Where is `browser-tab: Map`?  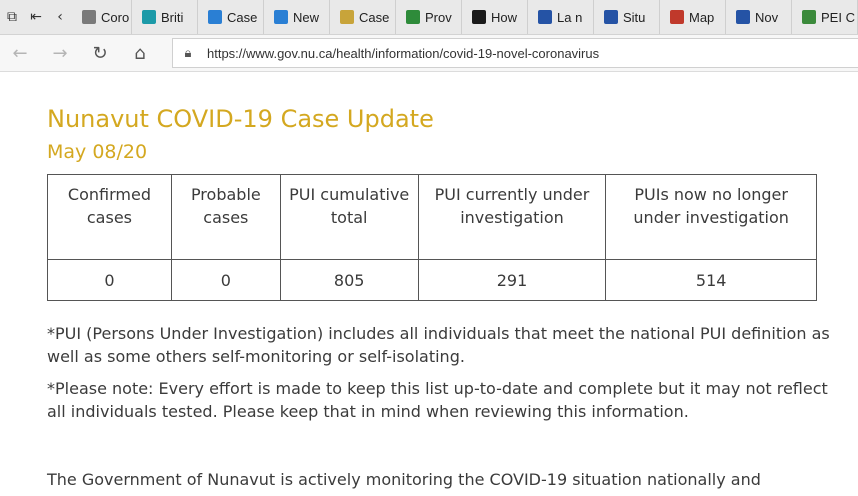
browser-tab: Map is located at coordinates (693, 17).